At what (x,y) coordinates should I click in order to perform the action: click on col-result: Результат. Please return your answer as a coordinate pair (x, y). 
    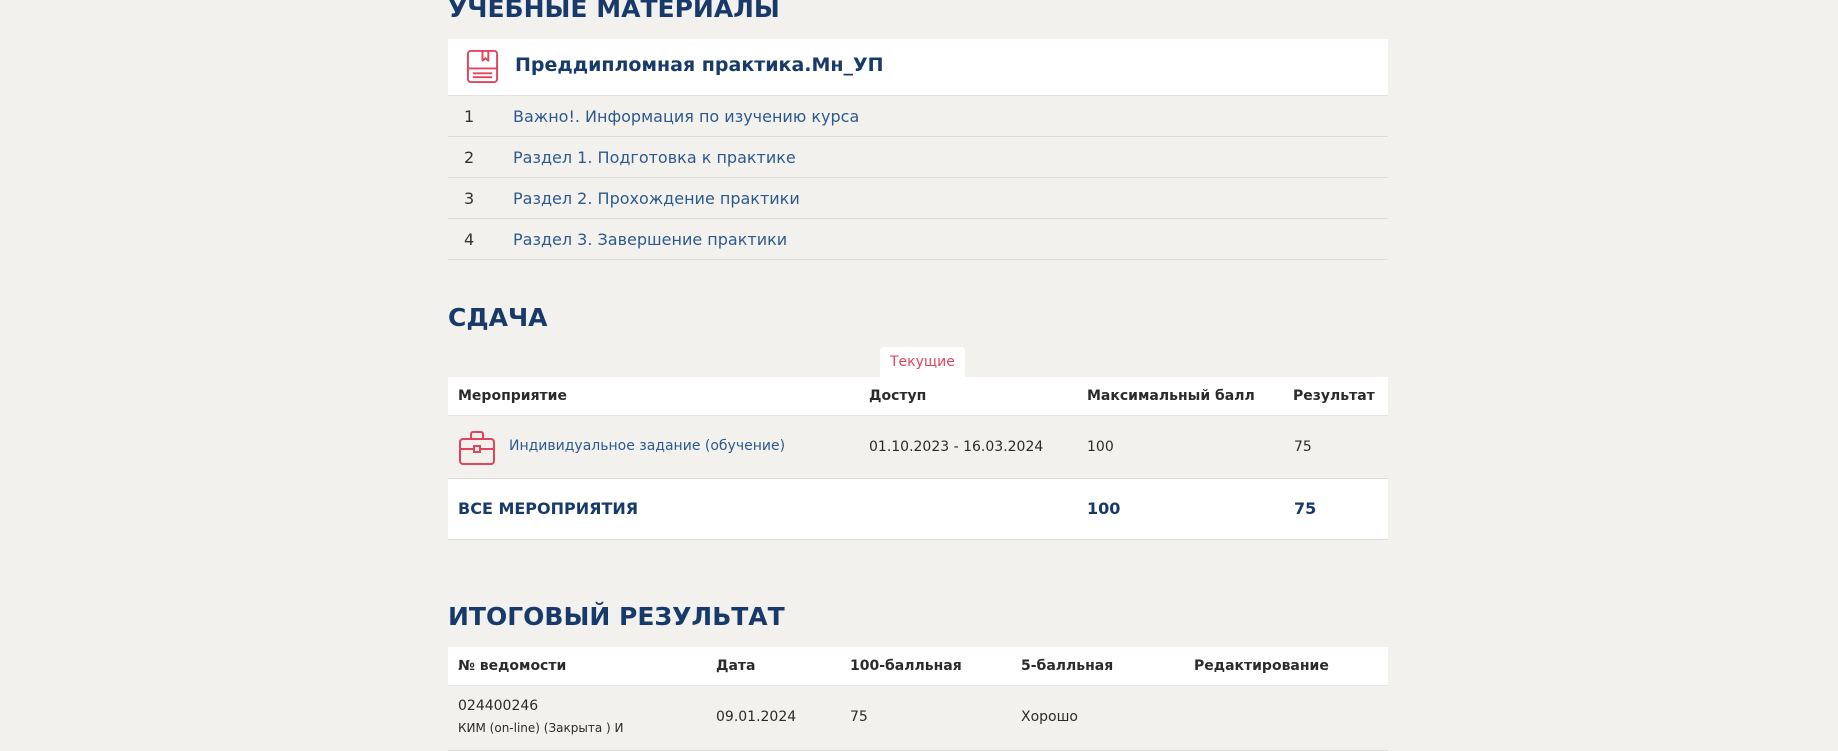
    Looking at the image, I should click on (1334, 396).